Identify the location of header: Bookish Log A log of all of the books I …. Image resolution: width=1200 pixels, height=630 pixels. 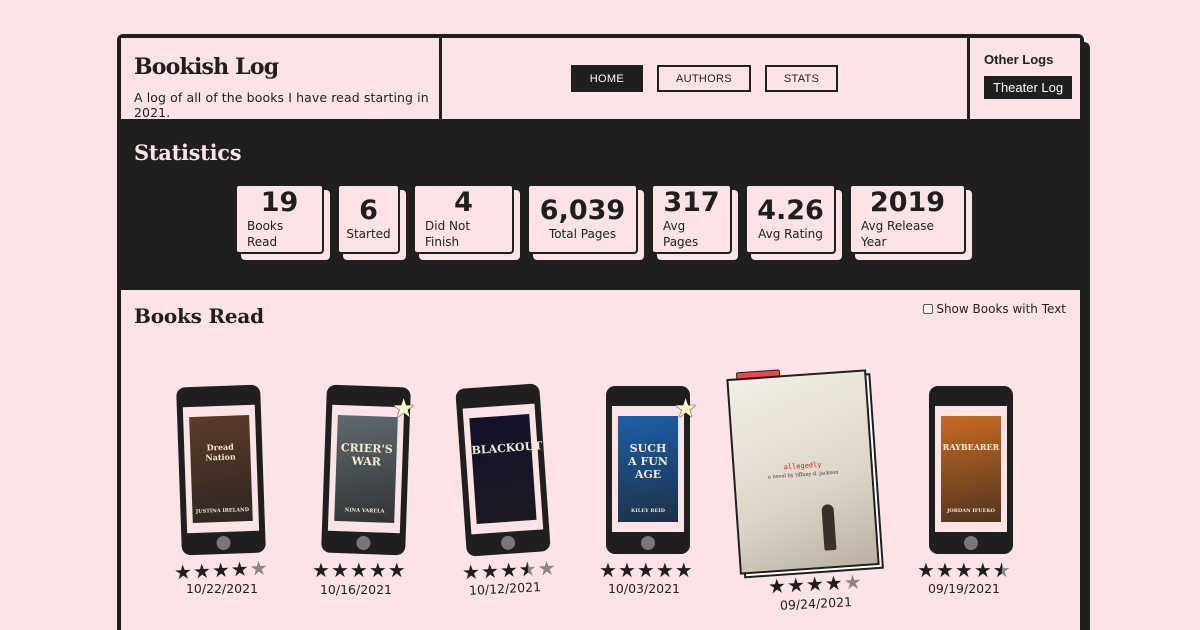
(600, 79).